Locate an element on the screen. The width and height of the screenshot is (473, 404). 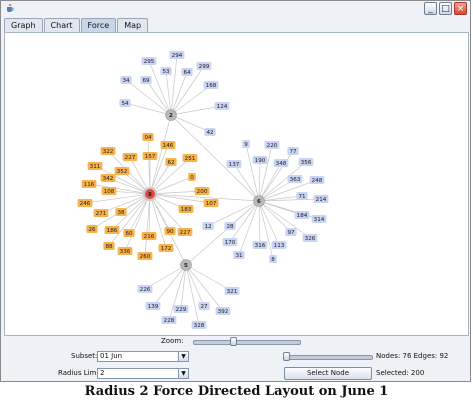
tab-chart: Chart is located at coordinates (61, 25).